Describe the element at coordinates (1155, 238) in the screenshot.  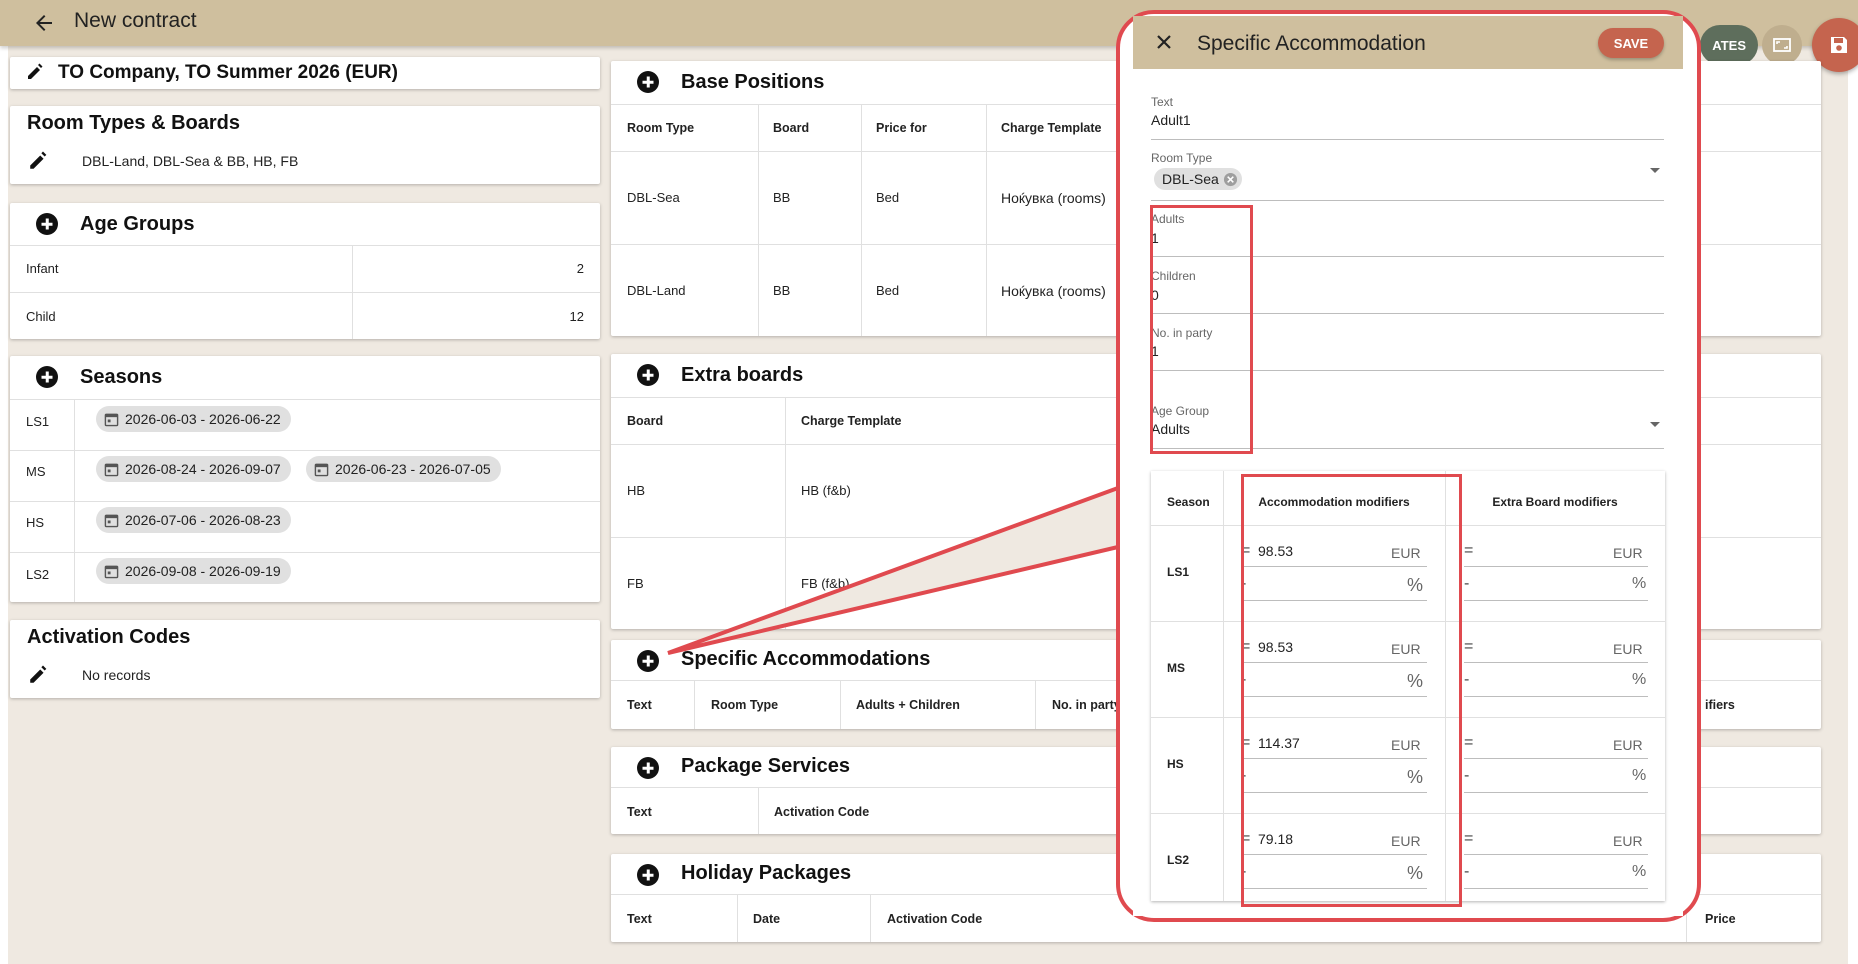
I see `adults-field: 1` at that location.